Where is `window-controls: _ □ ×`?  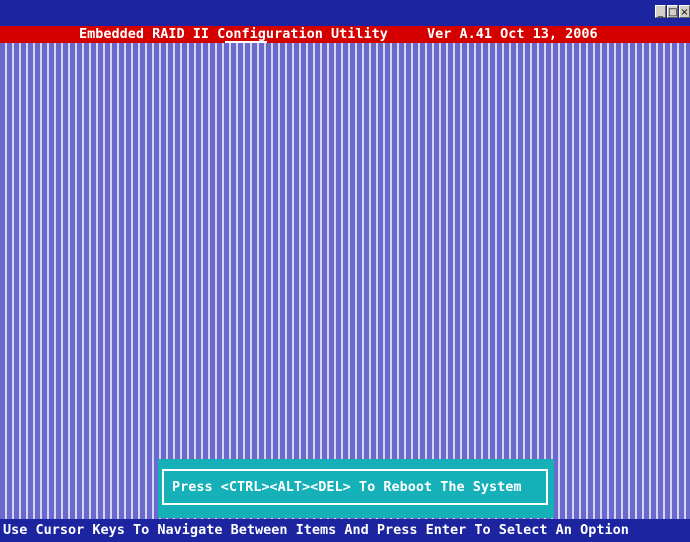
window-controls: _ □ × is located at coordinates (672, 11).